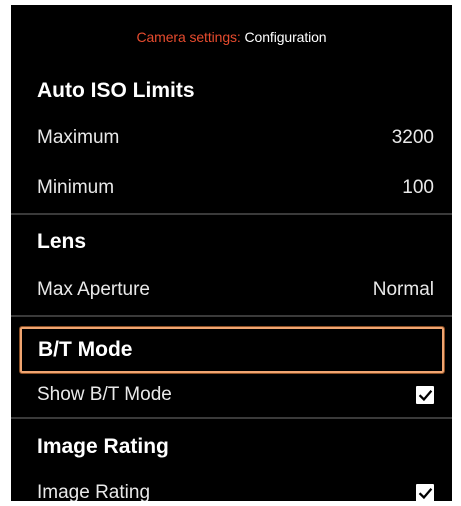 The width and height of the screenshot is (461, 506). What do you see at coordinates (231, 138) in the screenshot?
I see `setting-row-maximum: Maximum 3200` at bounding box center [231, 138].